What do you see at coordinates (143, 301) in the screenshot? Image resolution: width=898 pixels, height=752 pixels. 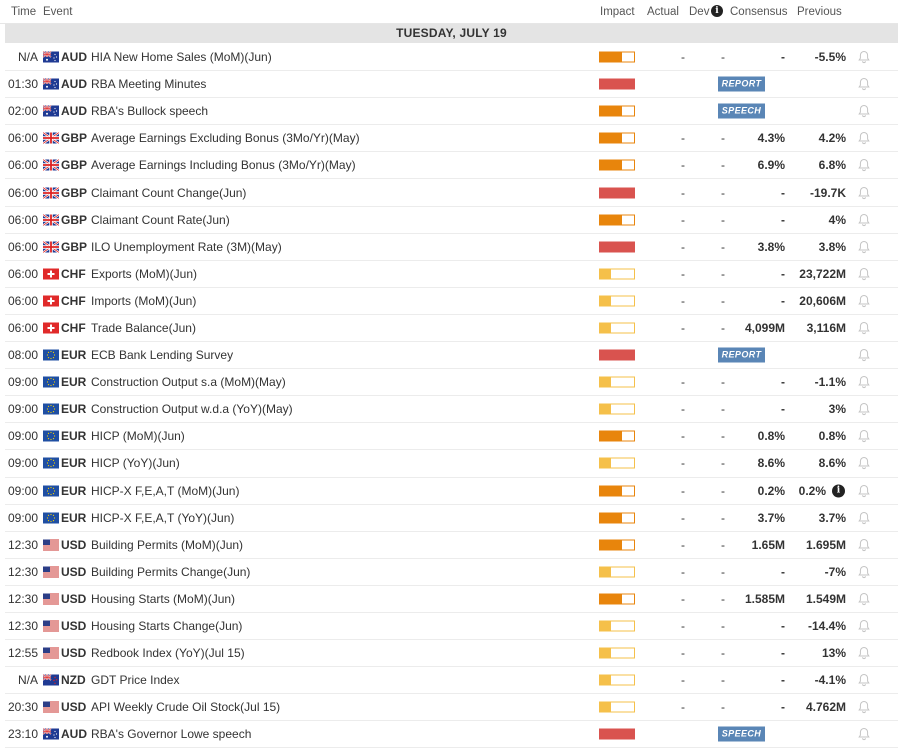 I see `event-name: Imports (MoM)(Jun)` at bounding box center [143, 301].